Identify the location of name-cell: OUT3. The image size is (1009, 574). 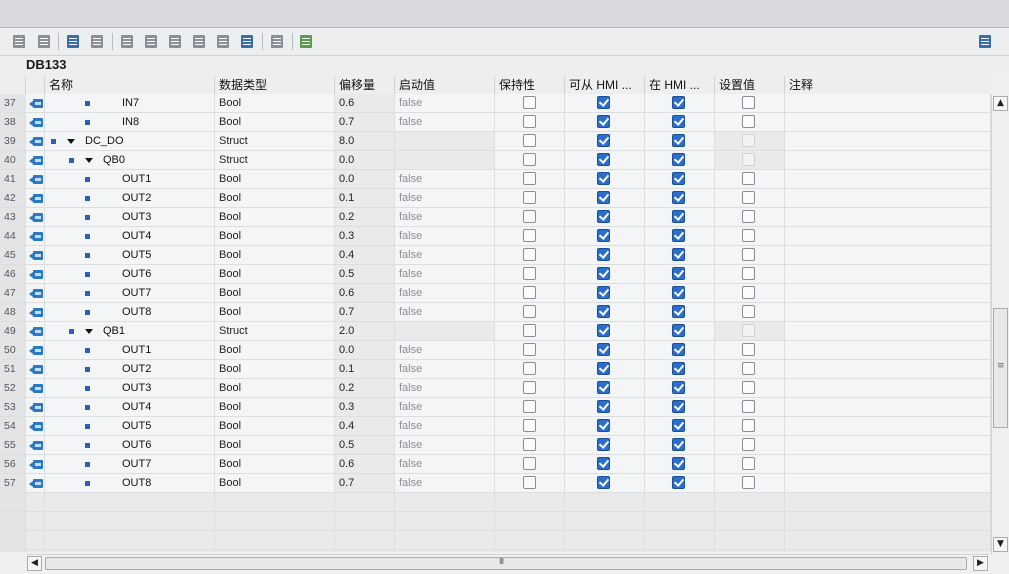
(130, 388).